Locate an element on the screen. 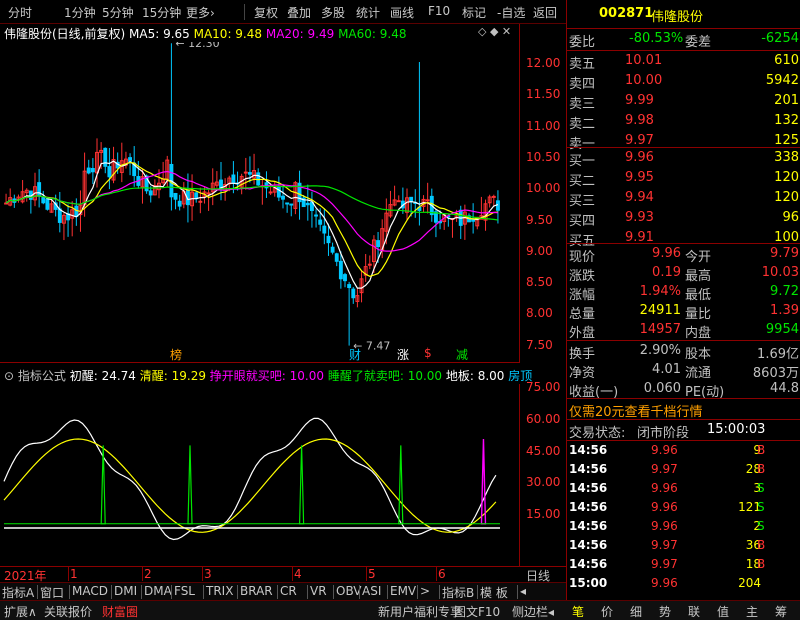 The width and height of the screenshot is (800, 620). indicator-tab: MACD is located at coordinates (90, 591).